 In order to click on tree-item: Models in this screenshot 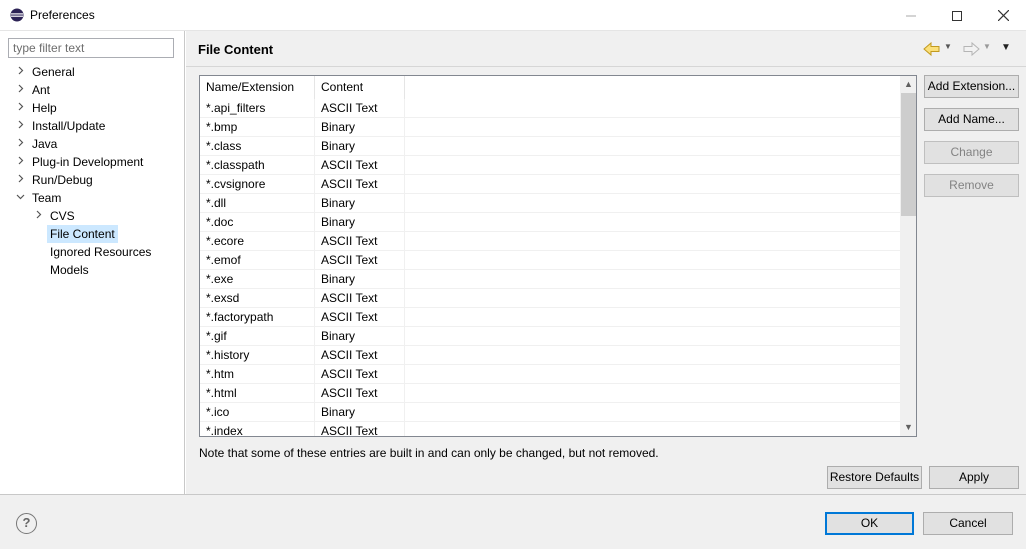, I will do `click(92, 270)`.